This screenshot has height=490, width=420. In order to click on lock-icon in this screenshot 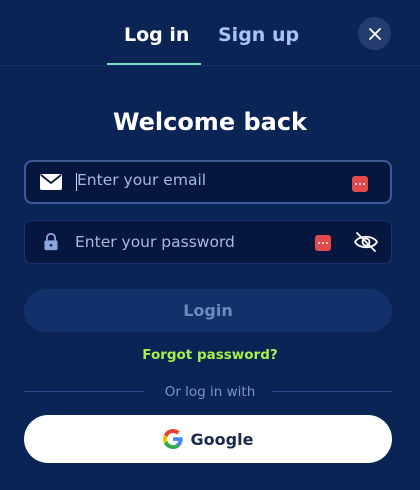, I will do `click(51, 242)`.